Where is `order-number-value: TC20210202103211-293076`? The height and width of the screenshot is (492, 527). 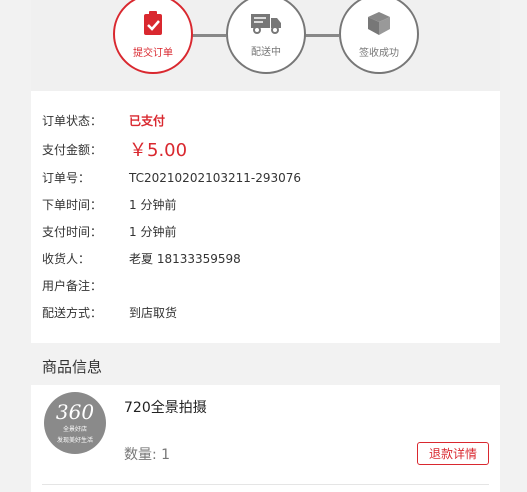
order-number-value: TC20210202103211-293076 is located at coordinates (215, 177).